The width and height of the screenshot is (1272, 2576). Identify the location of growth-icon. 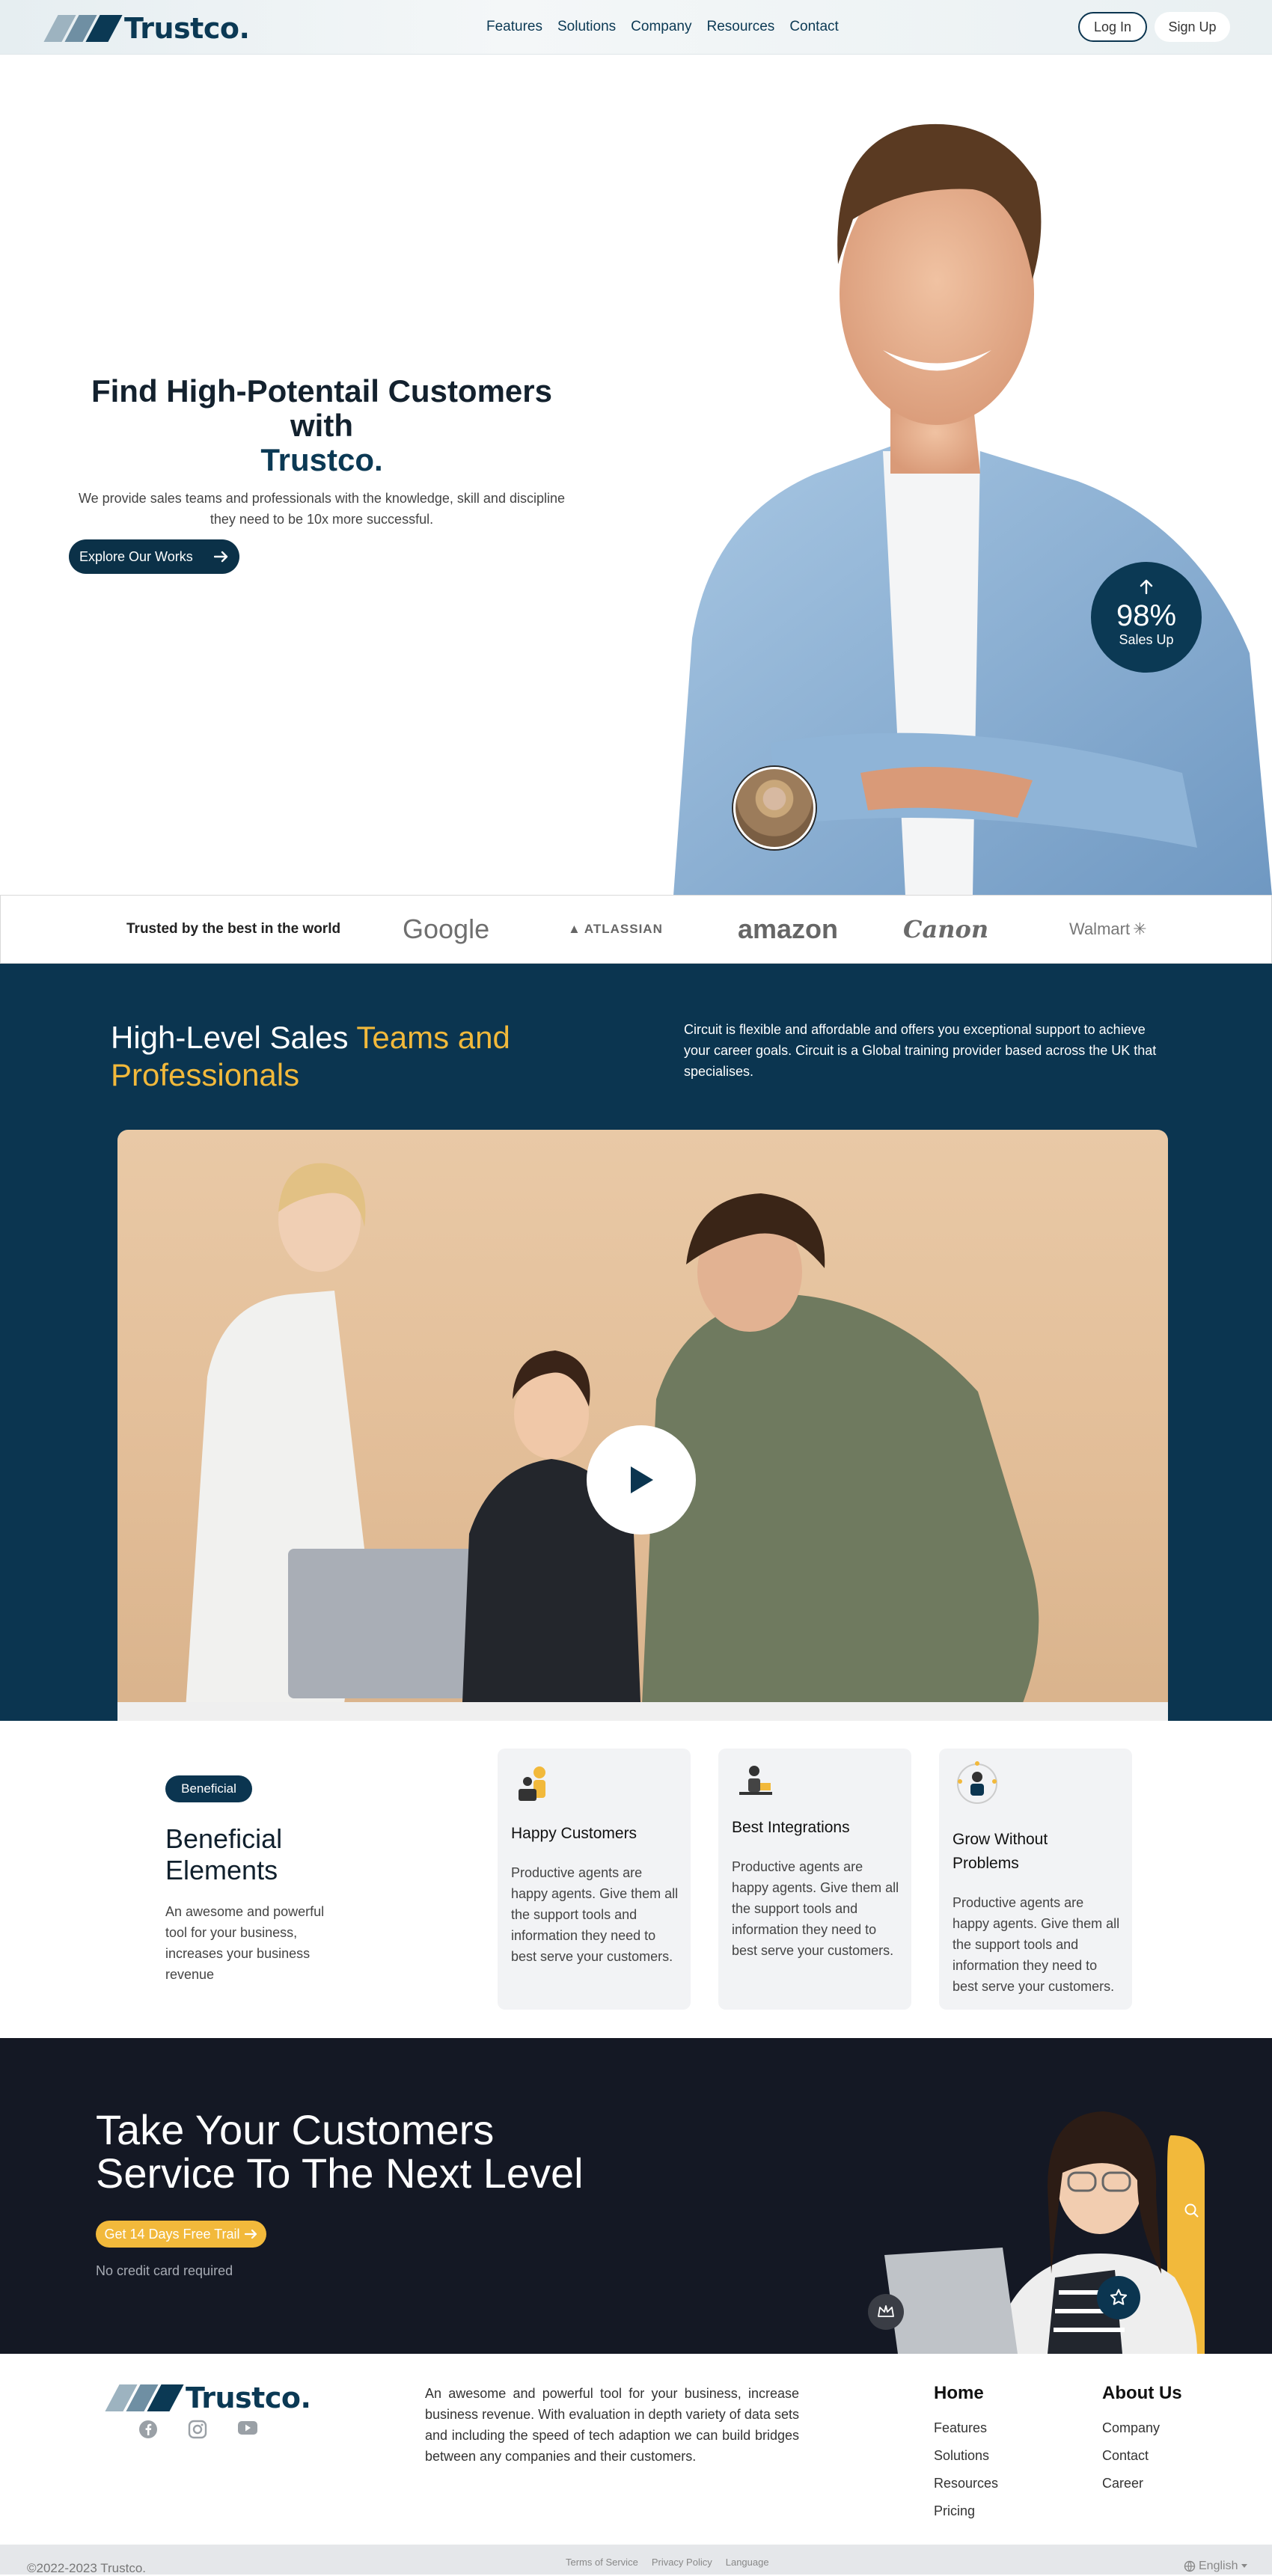
(977, 1782).